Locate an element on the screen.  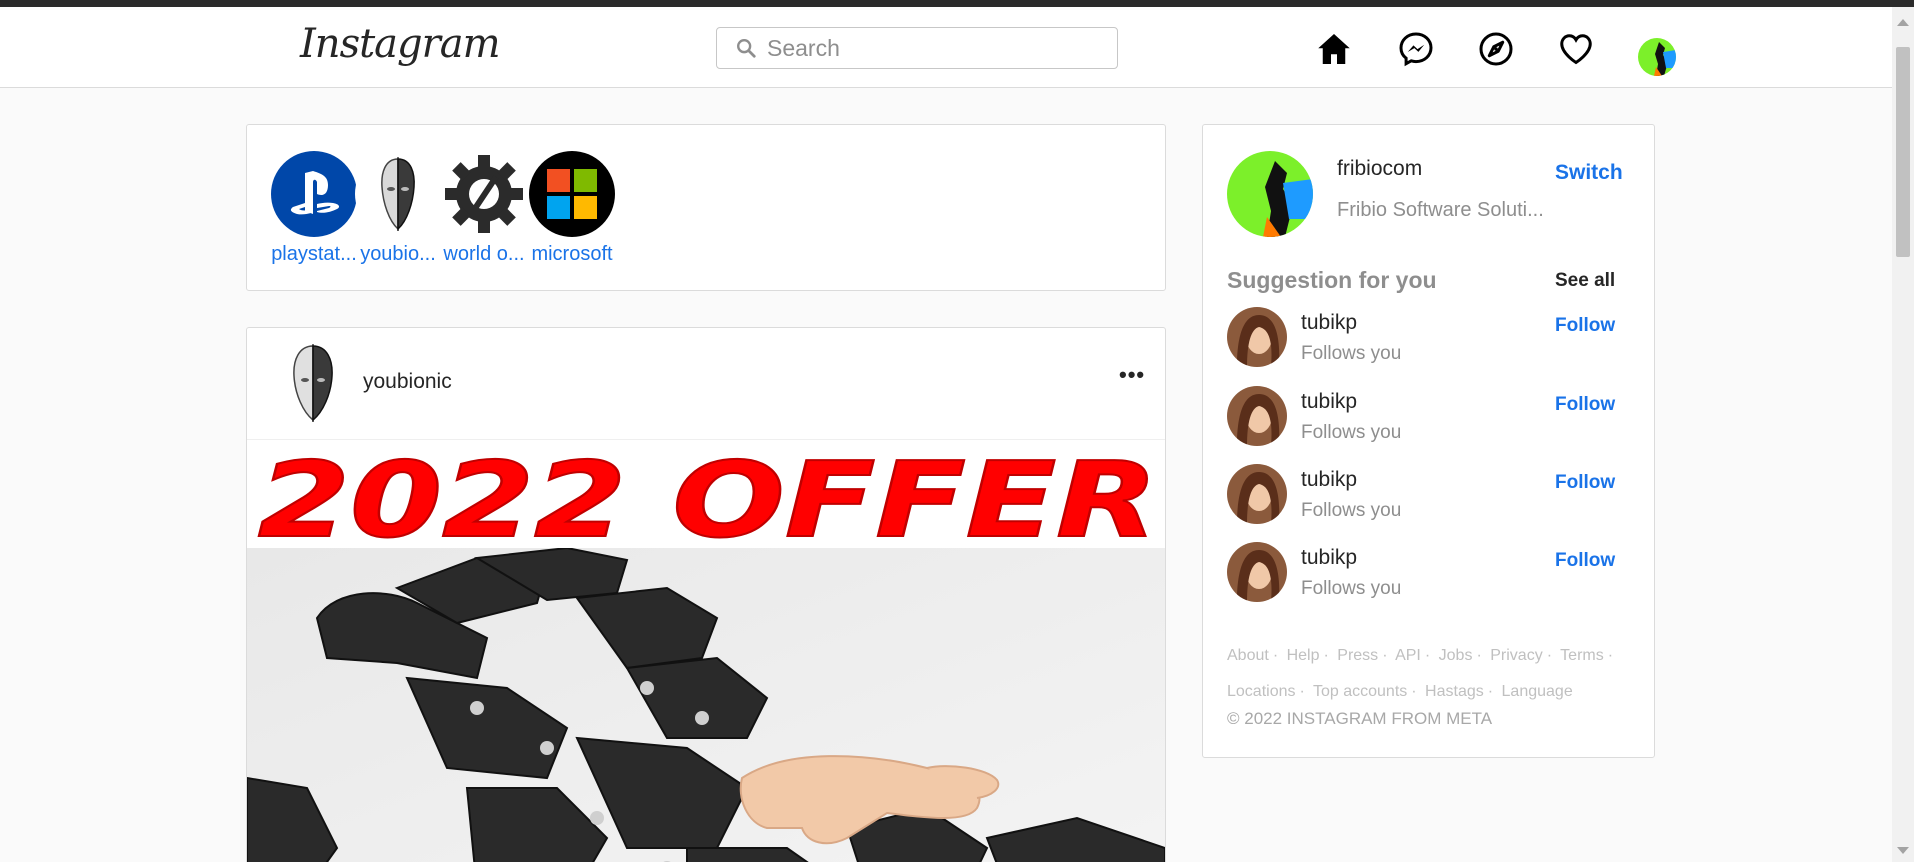
scrollbar-thumb is located at coordinates (1903, 152).